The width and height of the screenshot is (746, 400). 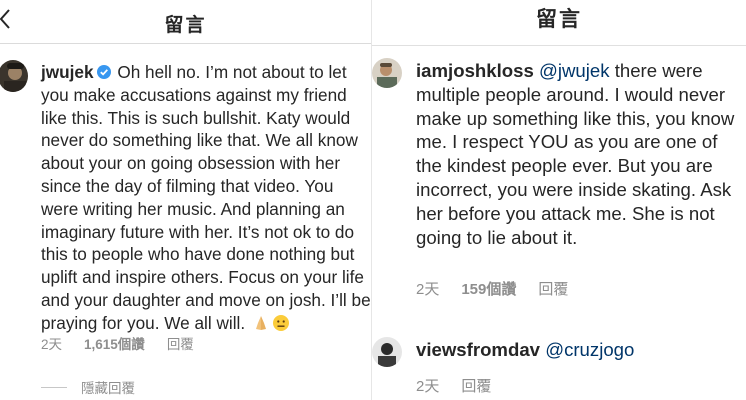 I want to click on comment-likes: 159個讚, so click(x=488, y=289).